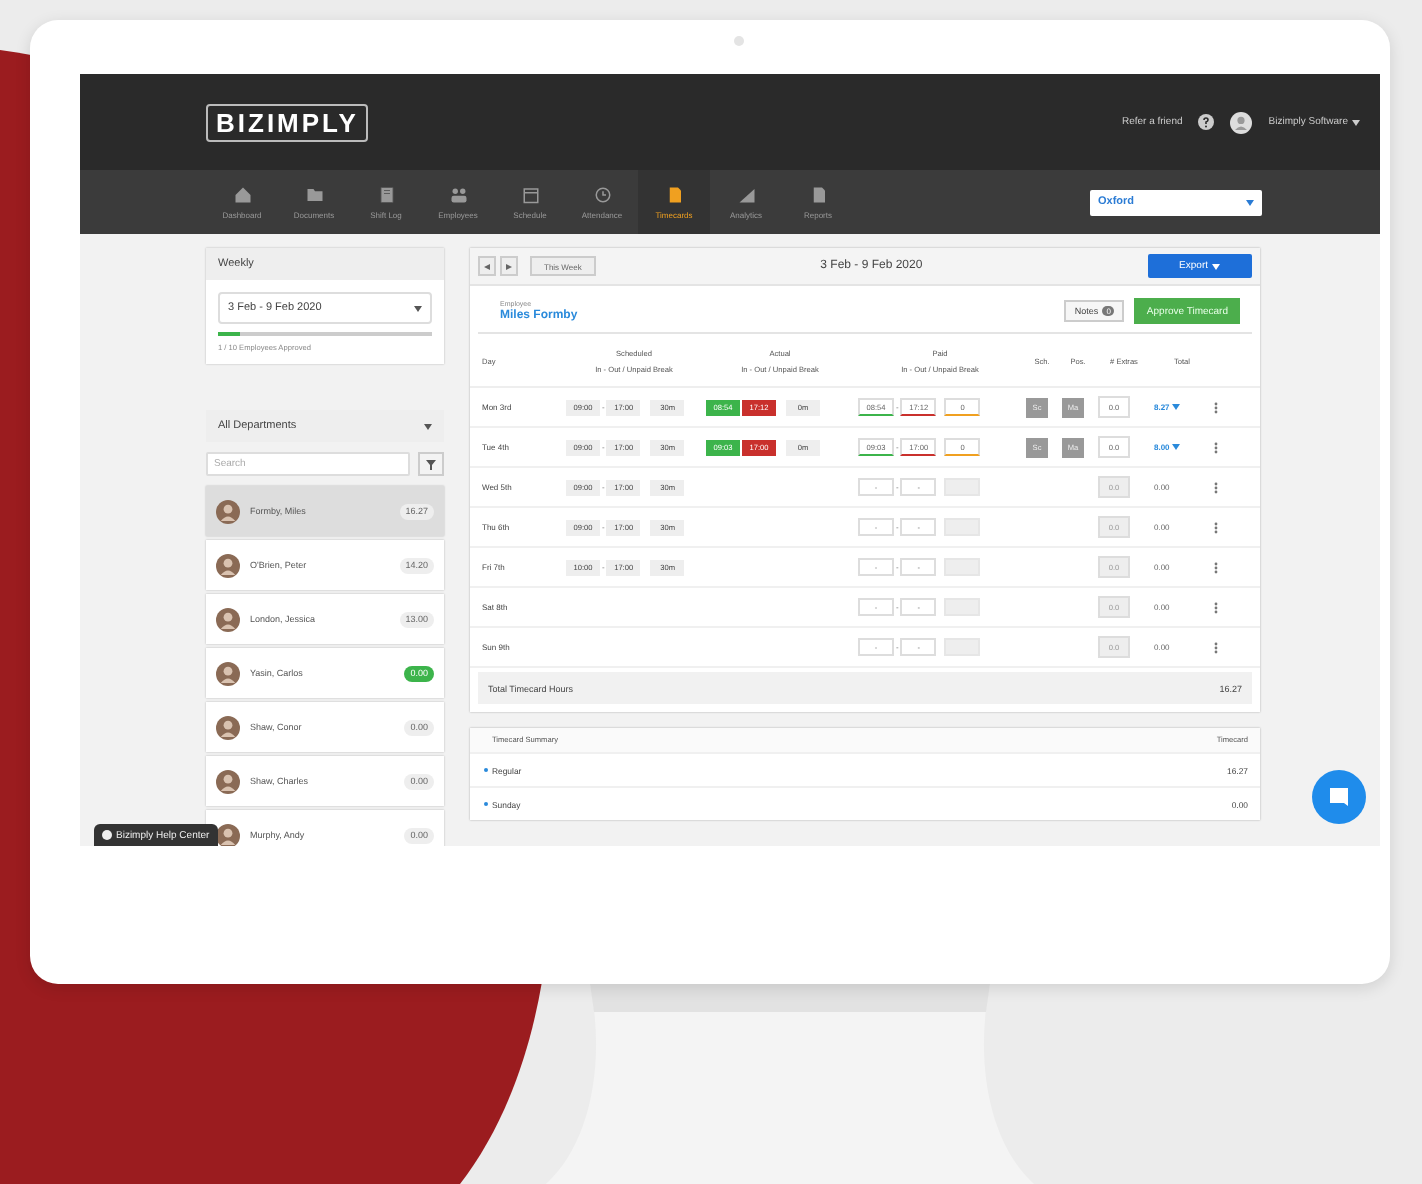  Describe the element at coordinates (287, 122) in the screenshot. I see `logo: BIZIMPLY` at that location.